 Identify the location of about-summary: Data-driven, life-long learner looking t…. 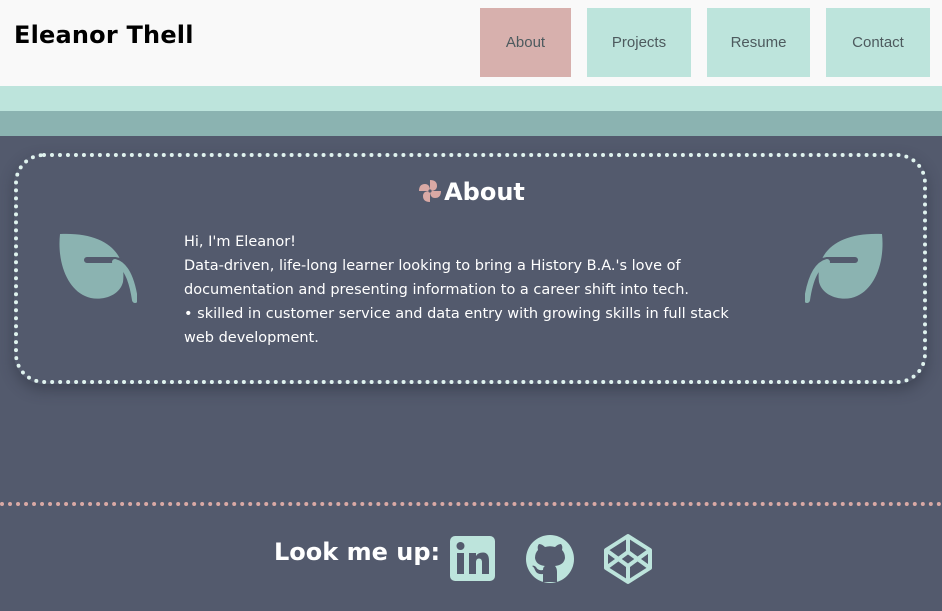
(437, 278).